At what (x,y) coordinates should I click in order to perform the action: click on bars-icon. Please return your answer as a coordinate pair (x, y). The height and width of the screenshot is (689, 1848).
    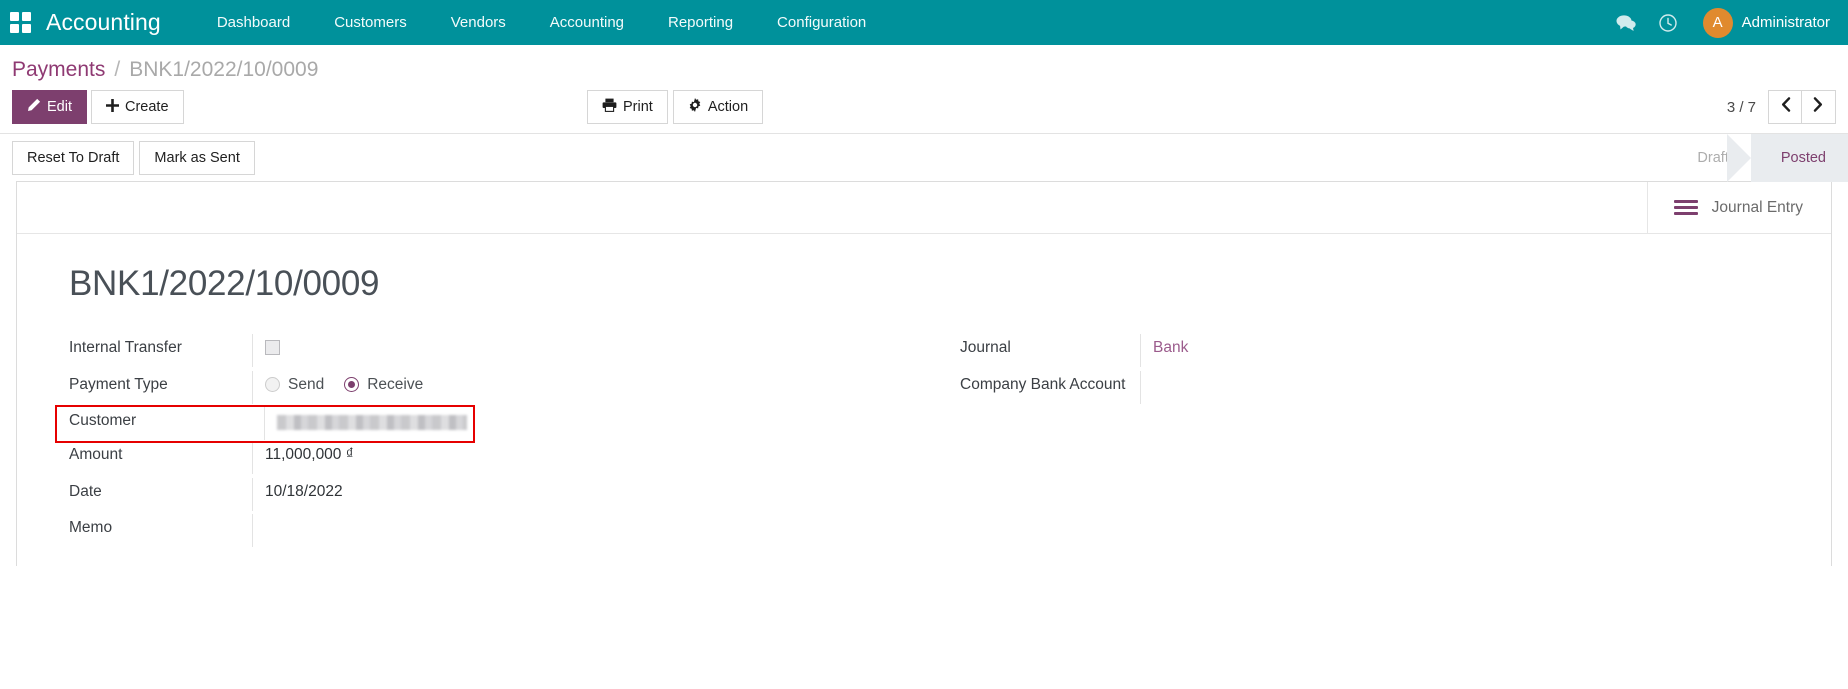
    Looking at the image, I should click on (1685, 207).